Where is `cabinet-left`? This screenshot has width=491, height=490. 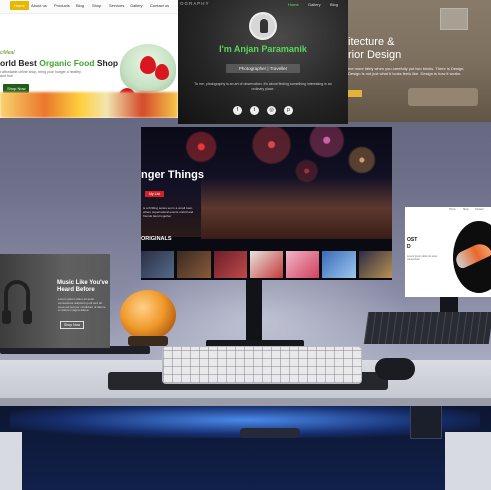 cabinet-left is located at coordinates (11, 461).